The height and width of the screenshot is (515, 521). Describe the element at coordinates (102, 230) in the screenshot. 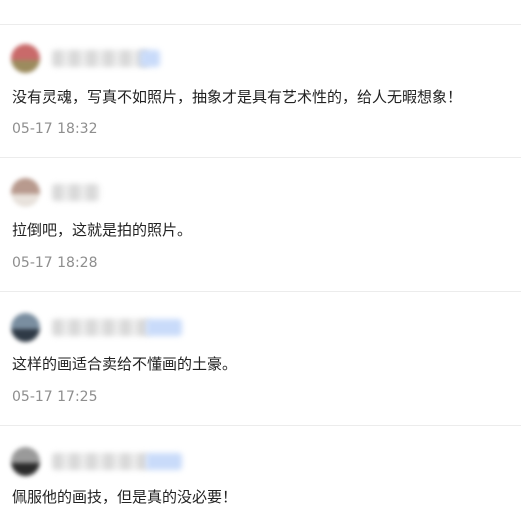

I see `comment-text: 拉倒吧，这就是拍的照片。` at that location.